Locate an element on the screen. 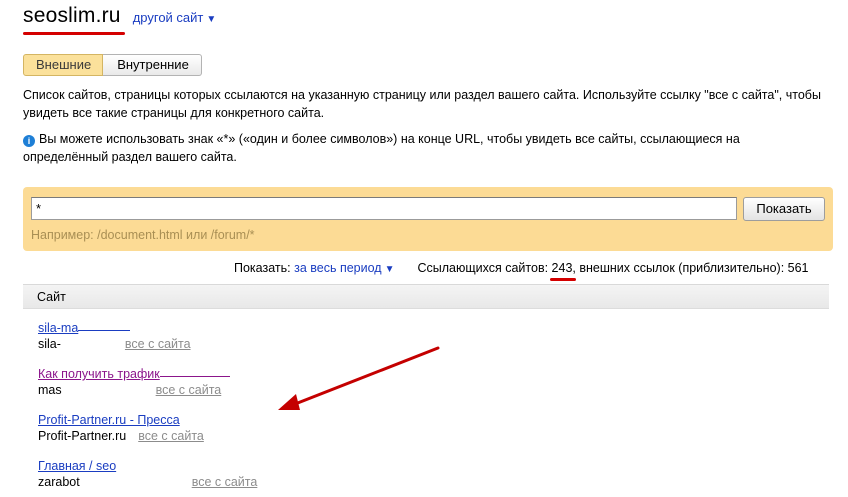 The width and height of the screenshot is (848, 497). column-header-site: Сайт is located at coordinates (51, 297).